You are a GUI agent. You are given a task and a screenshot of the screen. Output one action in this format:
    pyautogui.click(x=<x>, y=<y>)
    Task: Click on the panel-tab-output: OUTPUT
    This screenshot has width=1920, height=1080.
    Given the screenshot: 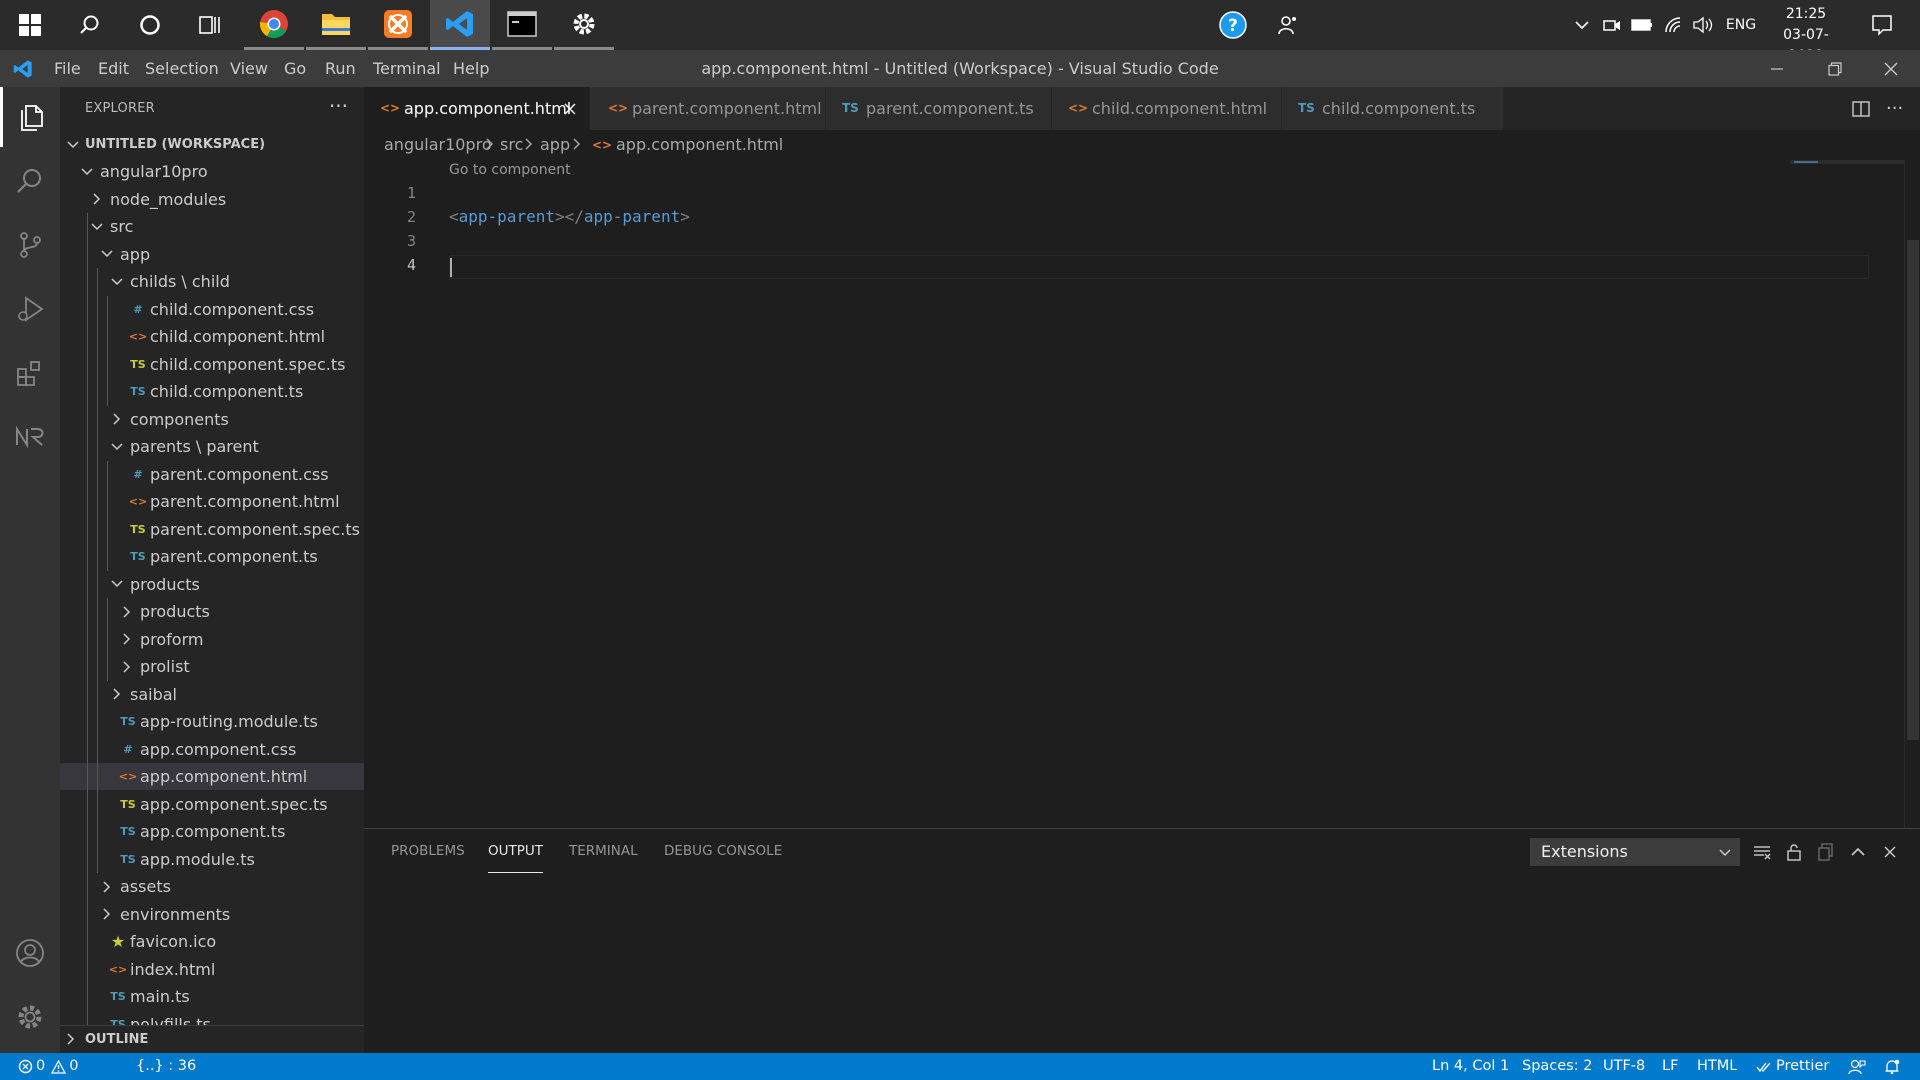 What is the action you would take?
    pyautogui.click(x=516, y=851)
    